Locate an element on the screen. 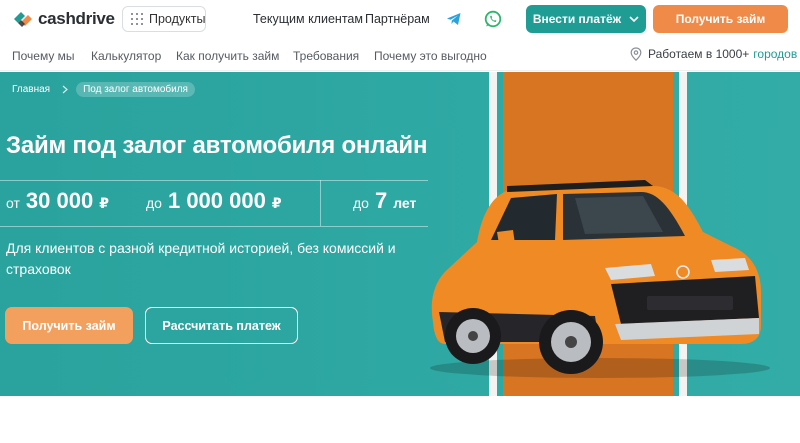 Image resolution: width=800 pixels, height=443 pixels. nav-requirements: Требования is located at coordinates (326, 56).